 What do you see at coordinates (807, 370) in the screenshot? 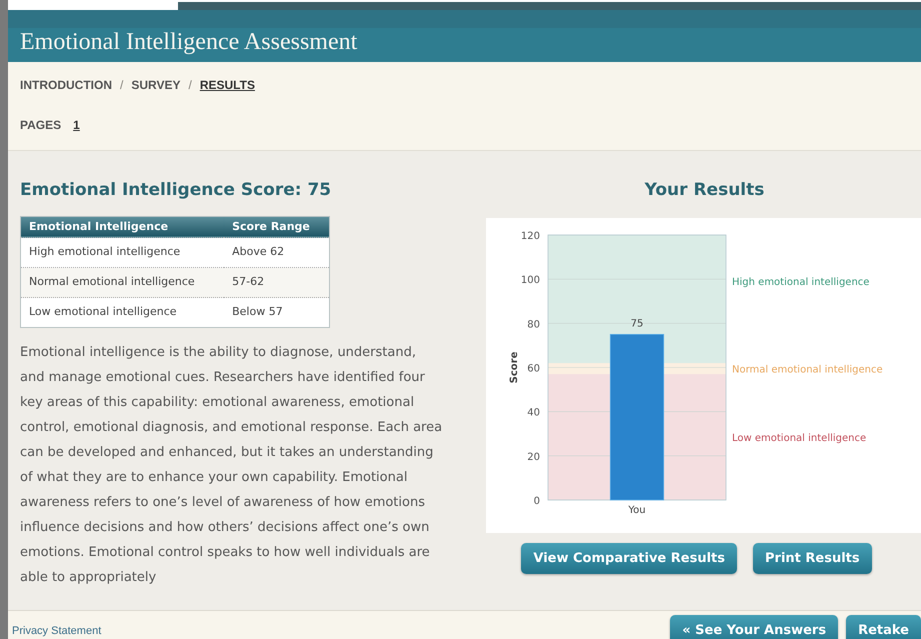
I see `band-label: Normal emotional intelligence` at bounding box center [807, 370].